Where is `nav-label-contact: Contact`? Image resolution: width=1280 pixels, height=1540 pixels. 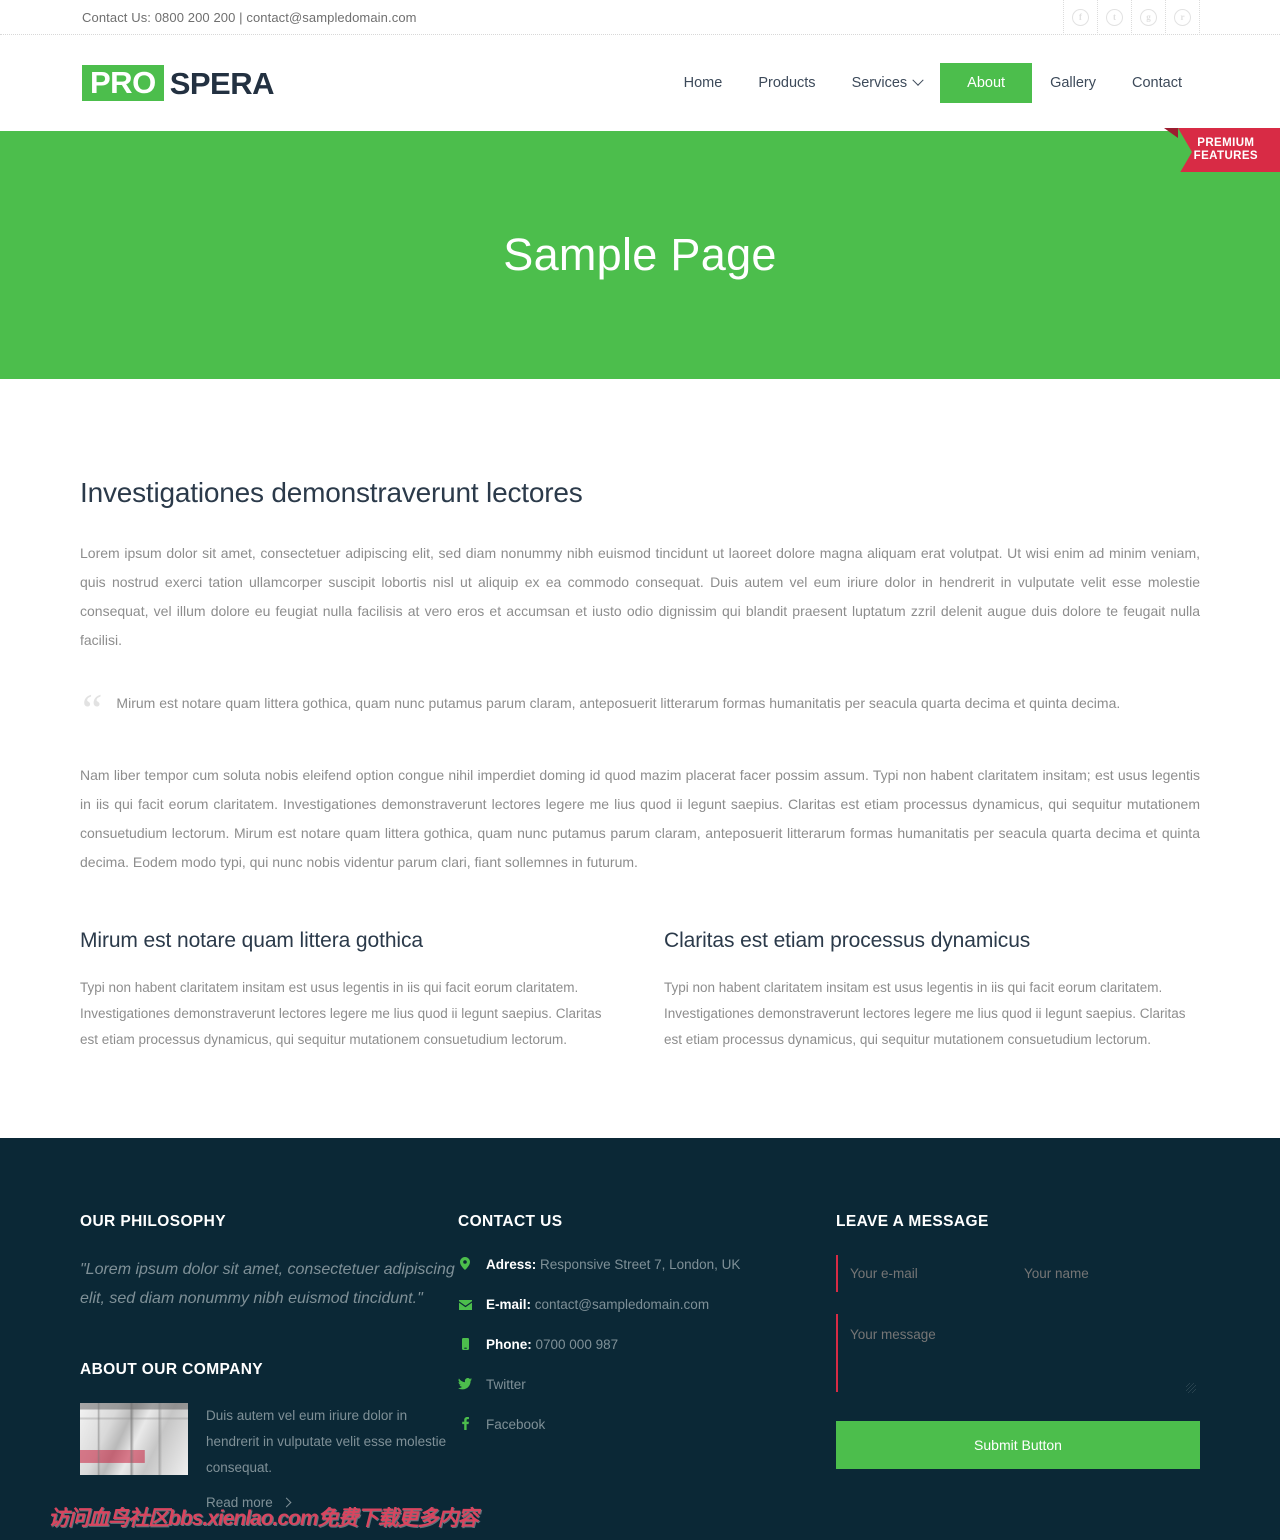
nav-label-contact: Contact is located at coordinates (1157, 82).